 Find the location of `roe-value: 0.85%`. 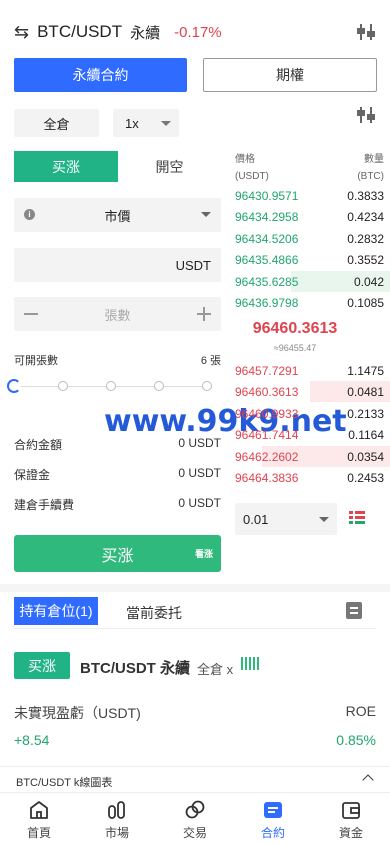

roe-value: 0.85% is located at coordinates (356, 740).